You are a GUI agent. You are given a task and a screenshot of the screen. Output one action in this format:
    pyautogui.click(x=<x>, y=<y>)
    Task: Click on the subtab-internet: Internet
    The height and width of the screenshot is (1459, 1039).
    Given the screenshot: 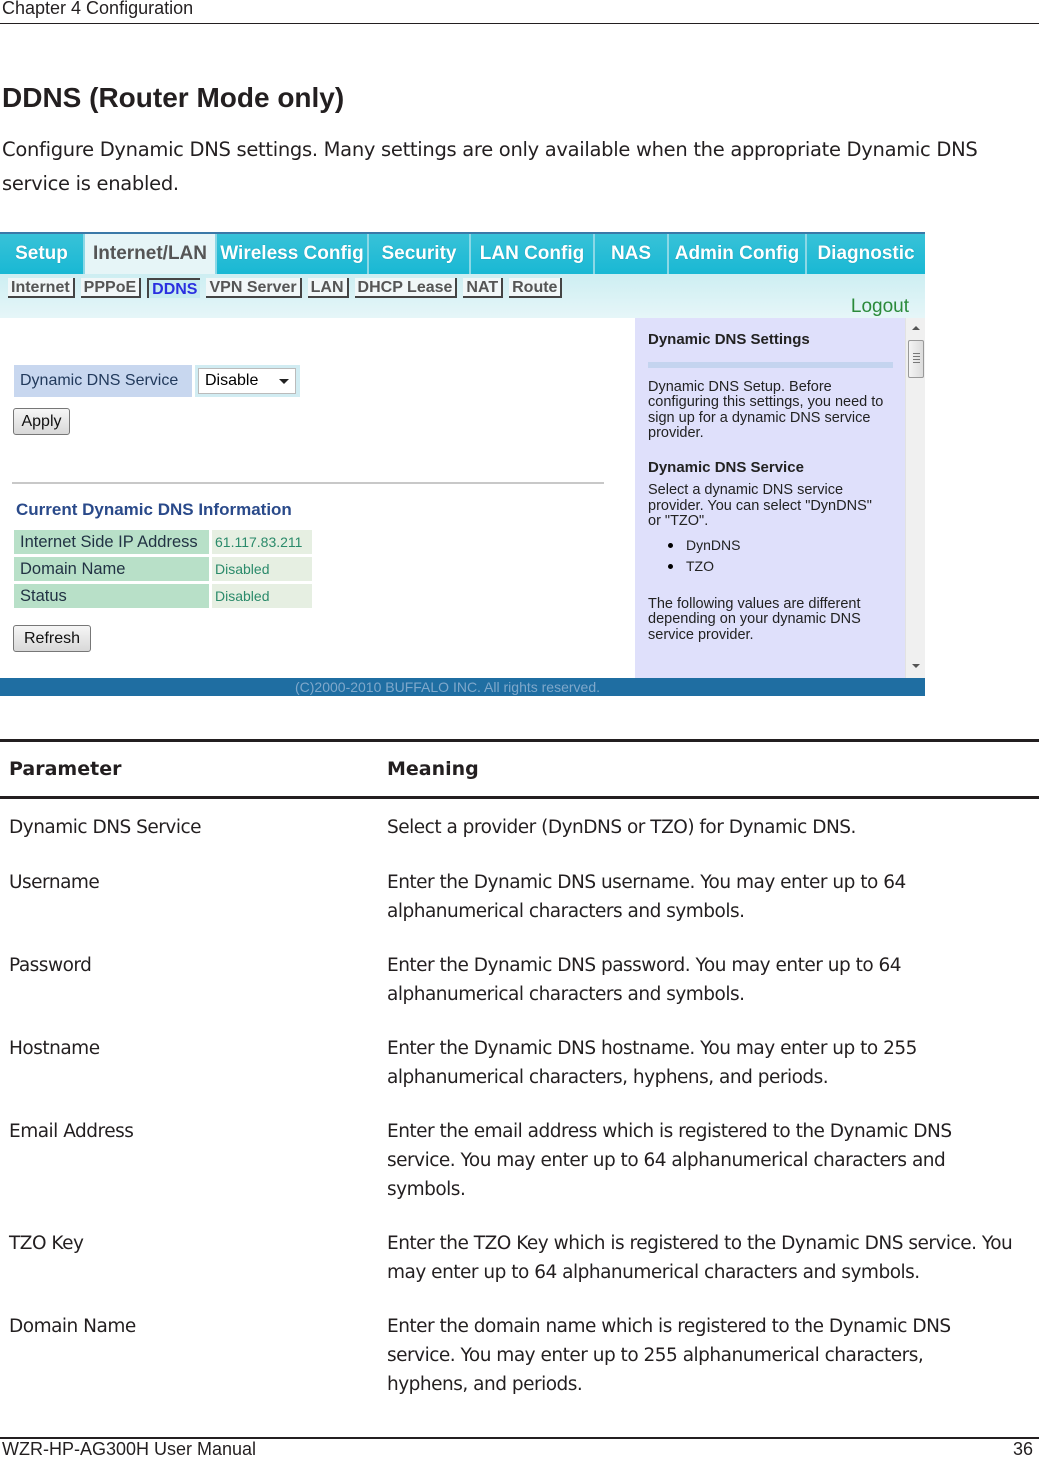 What is the action you would take?
    pyautogui.click(x=41, y=288)
    